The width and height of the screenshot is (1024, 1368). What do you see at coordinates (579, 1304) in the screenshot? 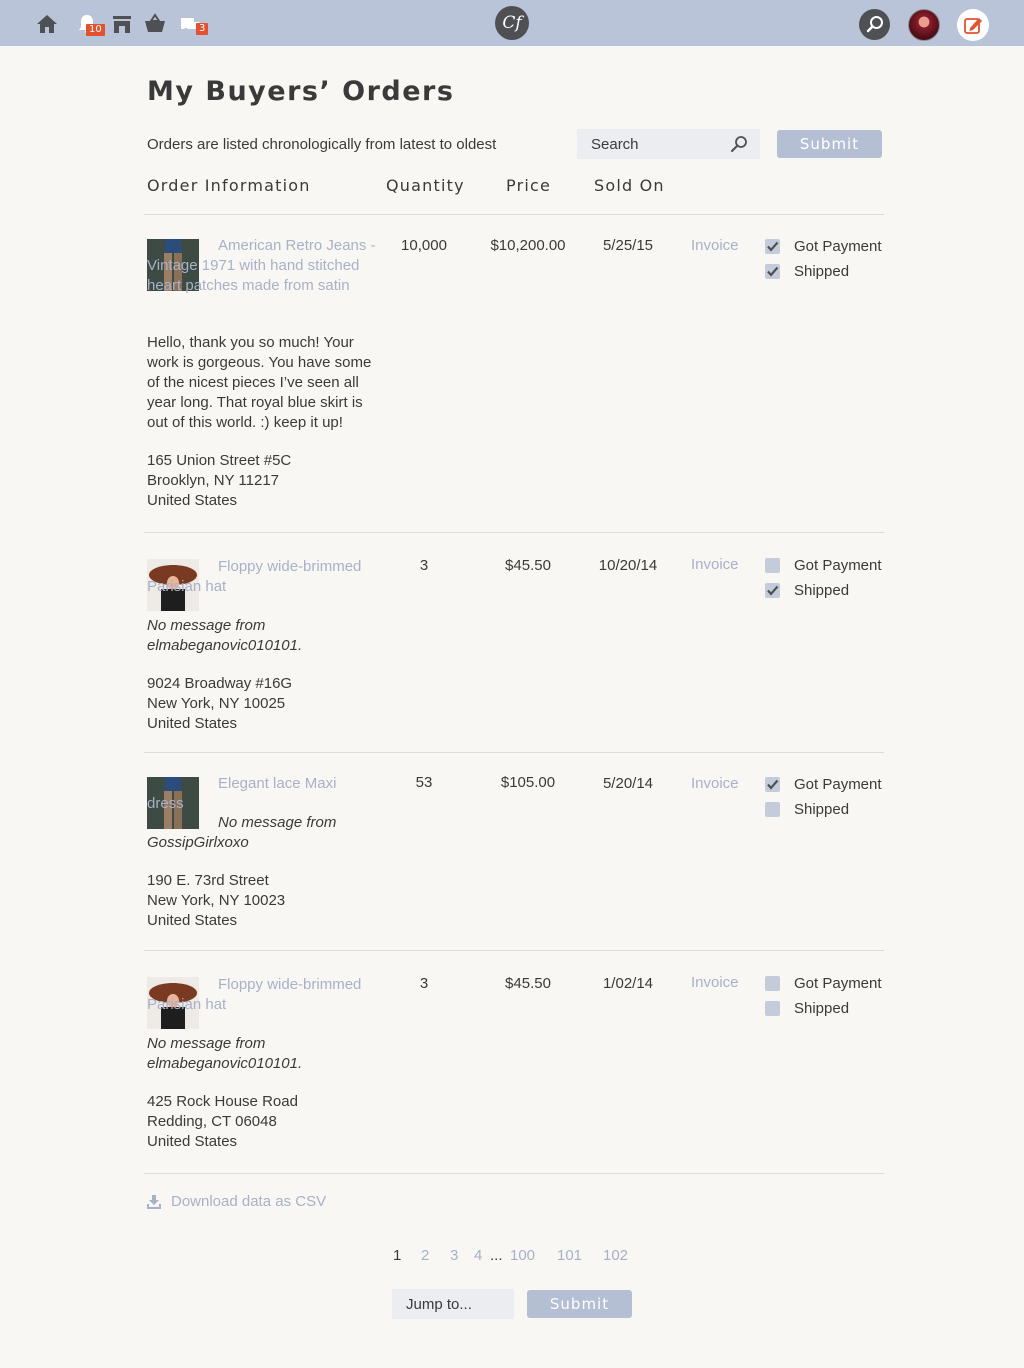
I see `jump-submit-button: Submit` at bounding box center [579, 1304].